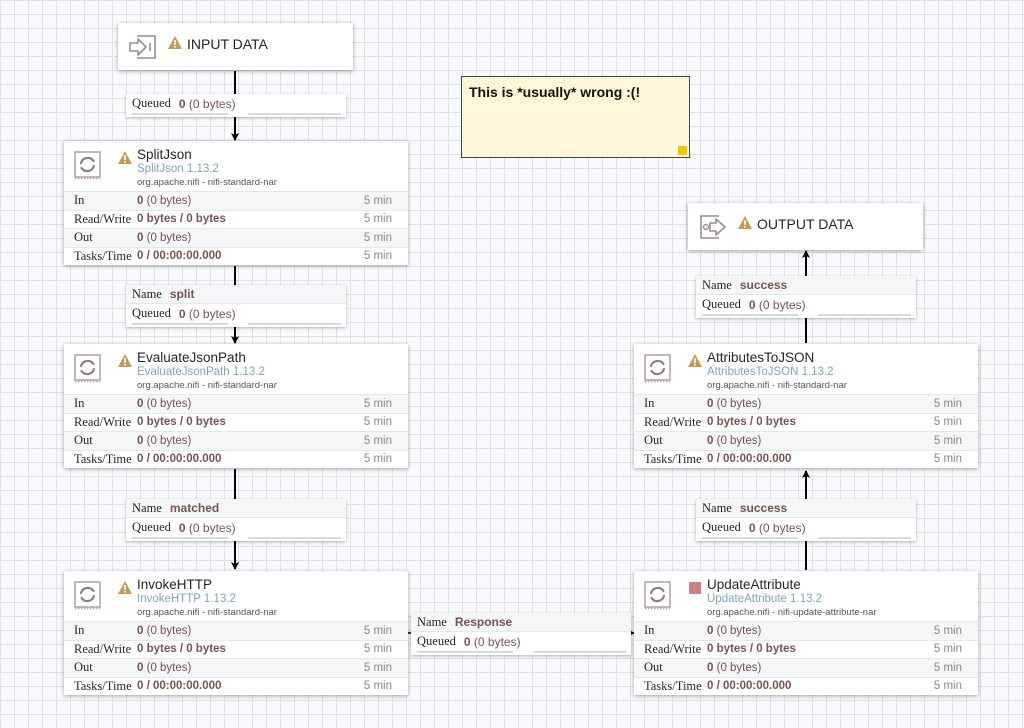  Describe the element at coordinates (103, 458) in the screenshot. I see `stat-label: Tasks/Time` at that location.